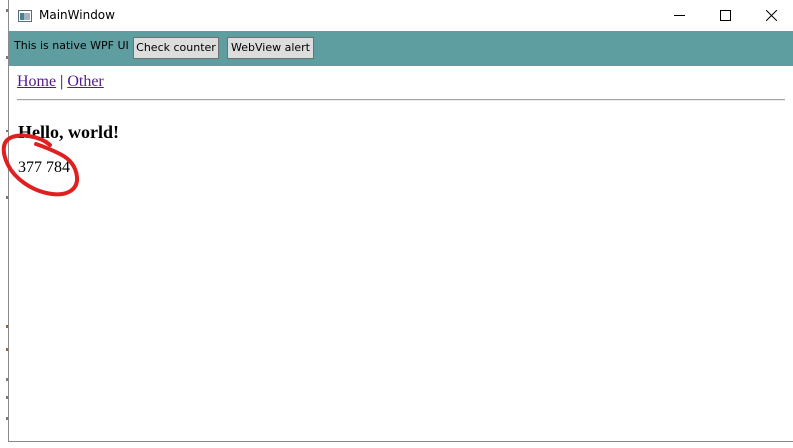 Image resolution: width=793 pixels, height=448 pixels. Describe the element at coordinates (44, 167) in the screenshot. I see `counter-value: 377 784` at that location.